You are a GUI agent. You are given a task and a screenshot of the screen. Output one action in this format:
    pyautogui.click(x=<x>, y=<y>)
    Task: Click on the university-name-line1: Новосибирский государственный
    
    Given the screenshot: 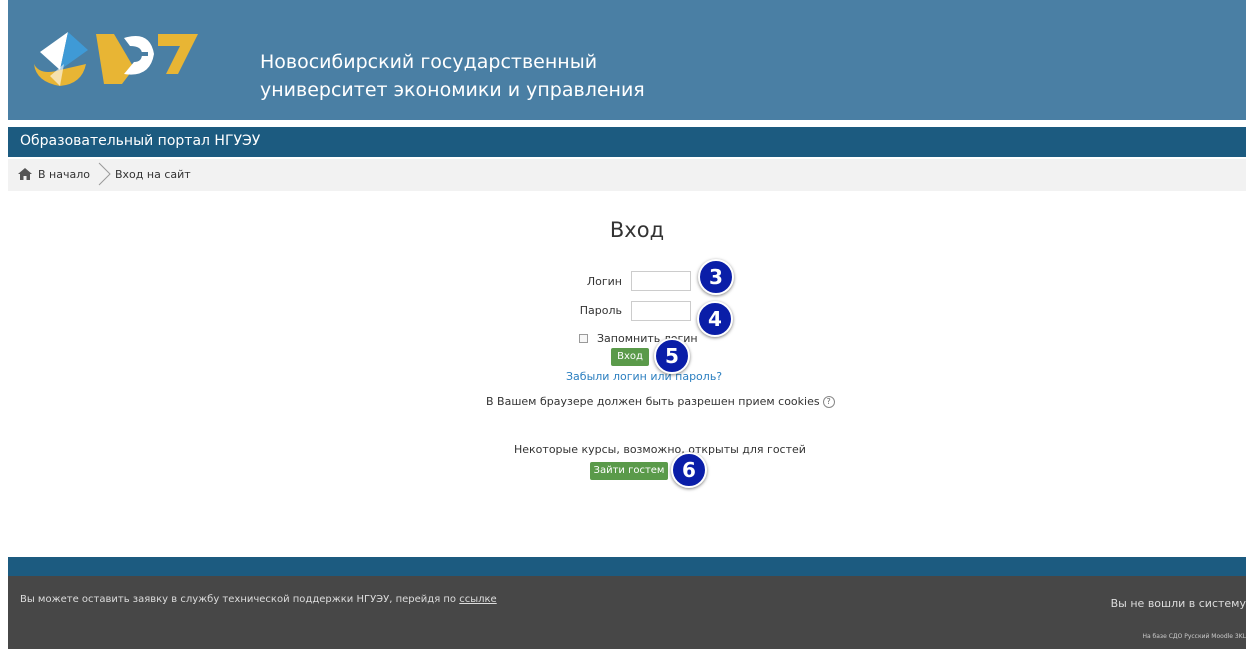 What is the action you would take?
    pyautogui.click(x=429, y=62)
    